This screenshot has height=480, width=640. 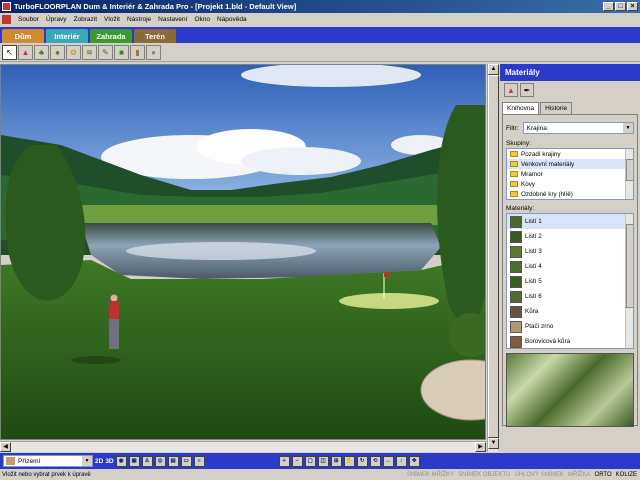 What do you see at coordinates (362, 461) in the screenshot?
I see `redraw-button: ↻` at bounding box center [362, 461].